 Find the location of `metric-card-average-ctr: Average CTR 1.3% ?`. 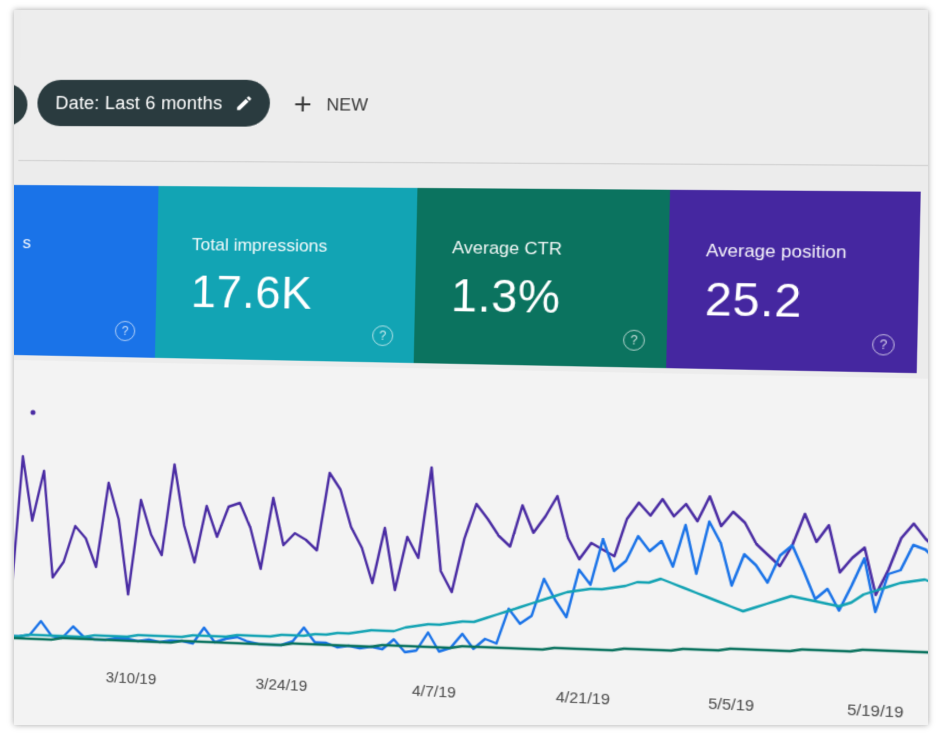

metric-card-average-ctr: Average CTR 1.3% ? is located at coordinates (542, 278).